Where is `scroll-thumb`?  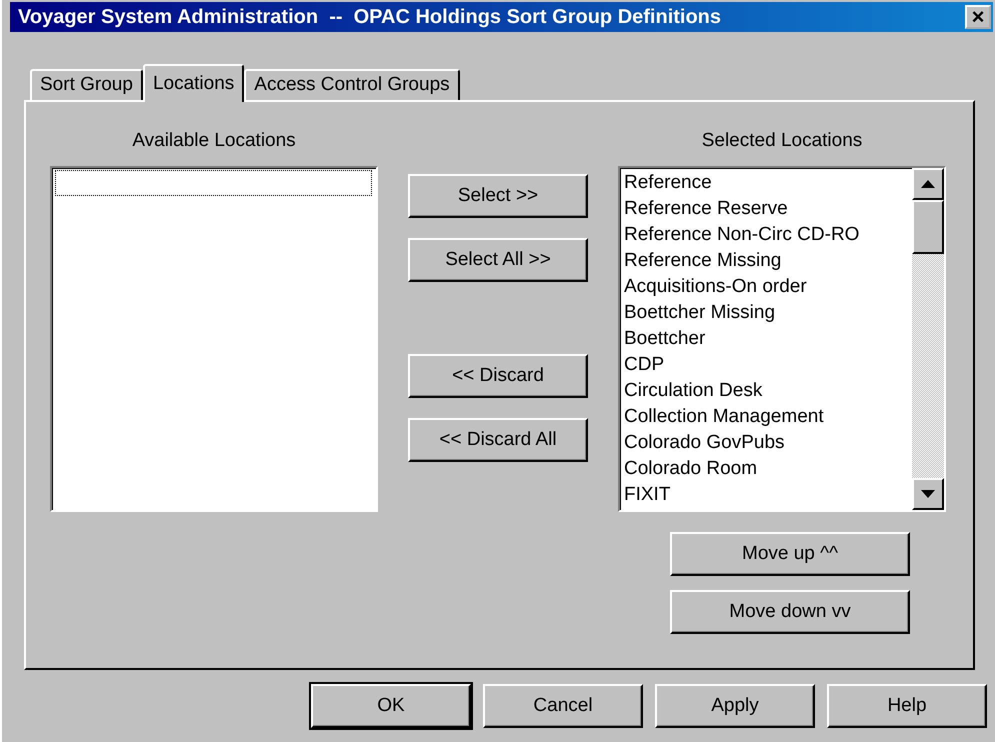
scroll-thumb is located at coordinates (928, 227).